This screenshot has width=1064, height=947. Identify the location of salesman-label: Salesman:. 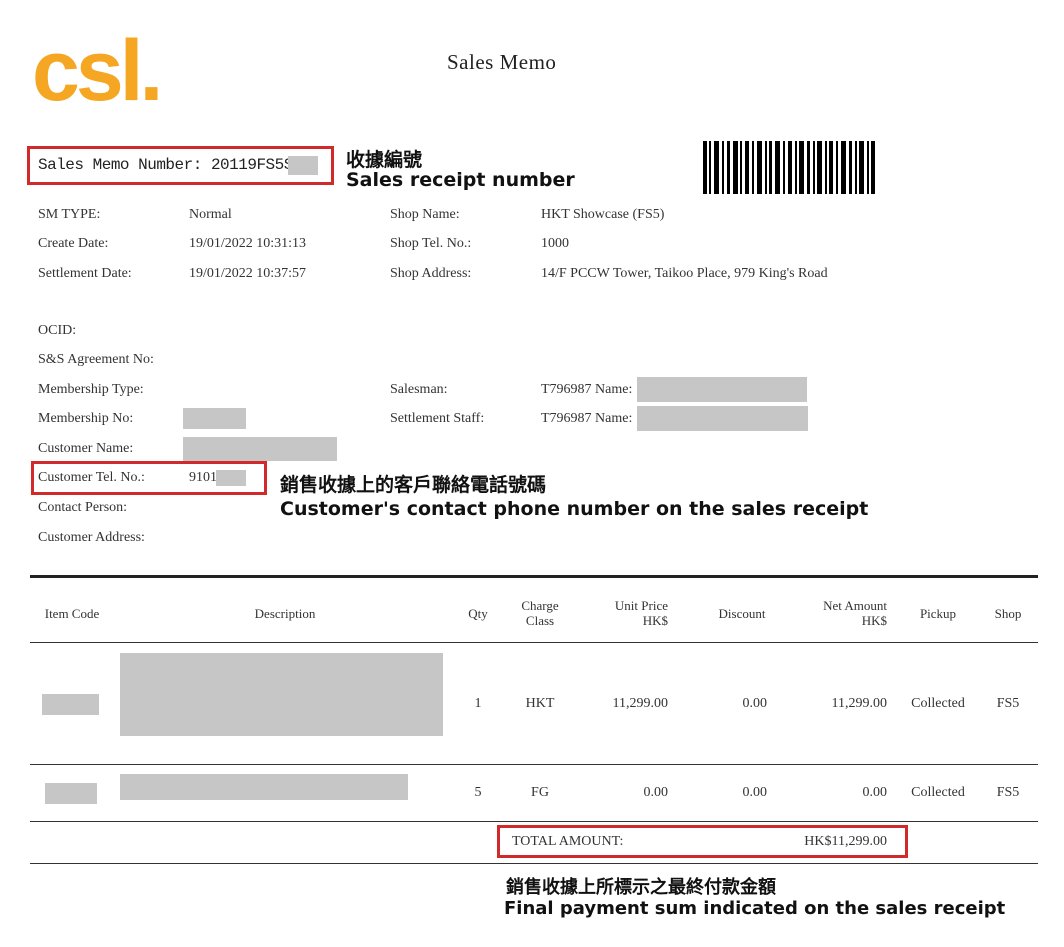
(419, 389).